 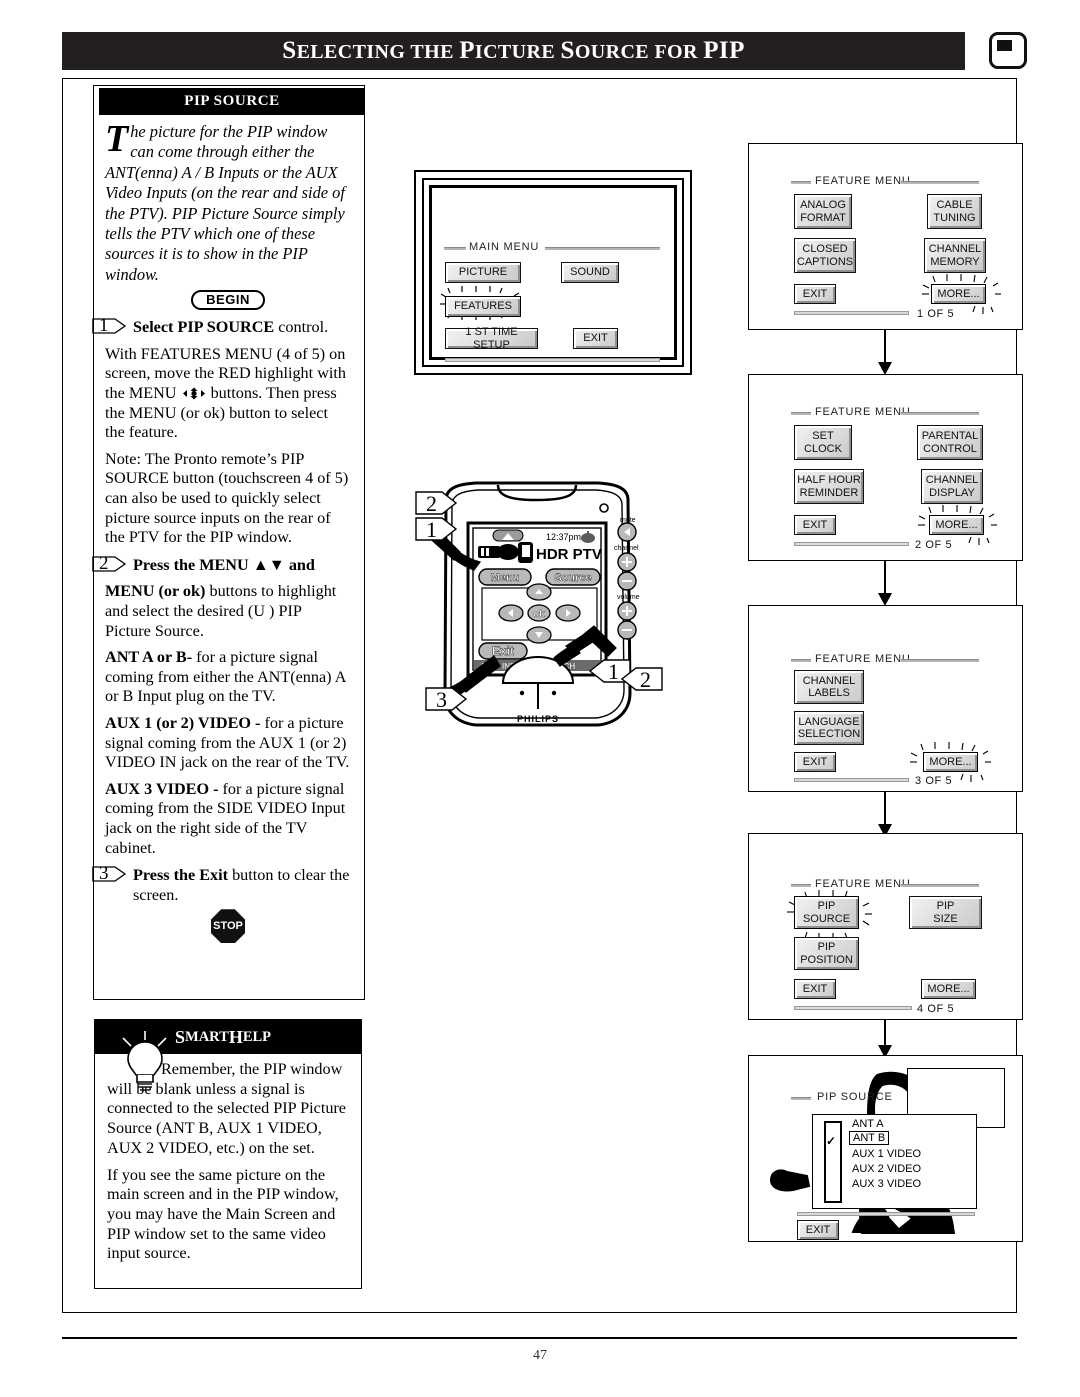 I want to click on arrow-1-to-2-line, so click(x=885, y=347).